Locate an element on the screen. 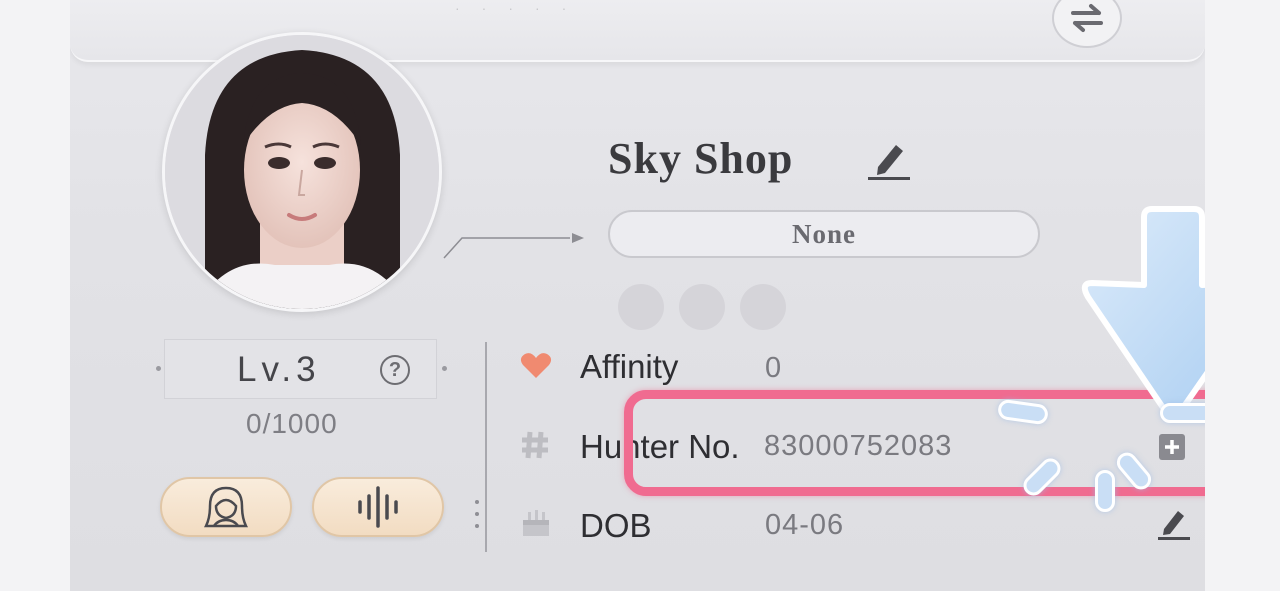 This screenshot has width=1280, height=591. avatar is located at coordinates (302, 172).